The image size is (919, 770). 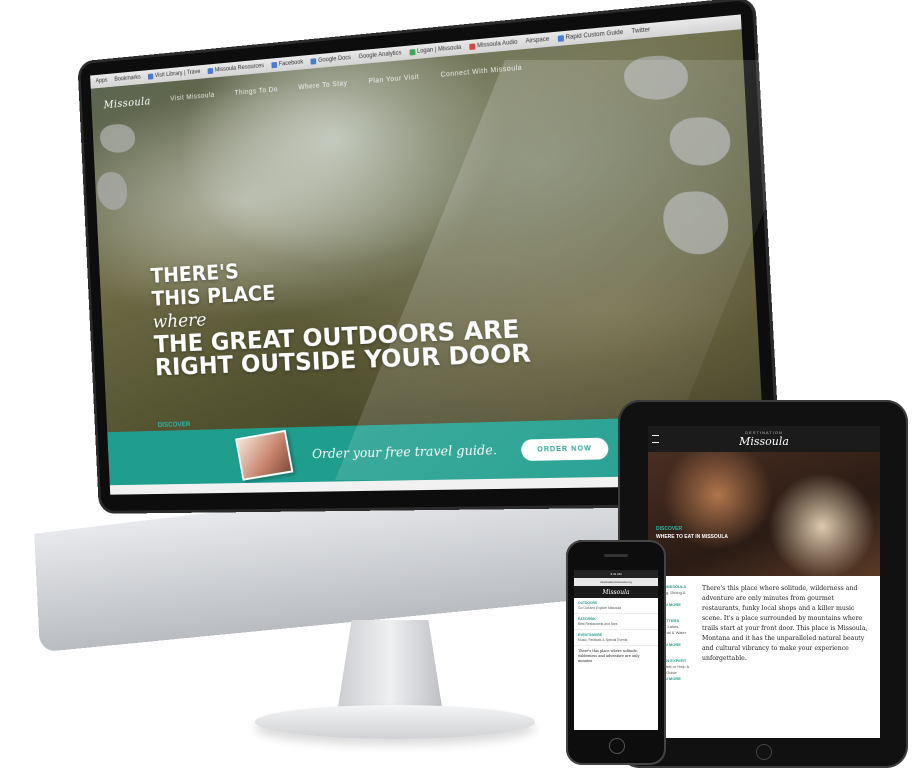 What do you see at coordinates (395, 722) in the screenshot?
I see `imac-base` at bounding box center [395, 722].